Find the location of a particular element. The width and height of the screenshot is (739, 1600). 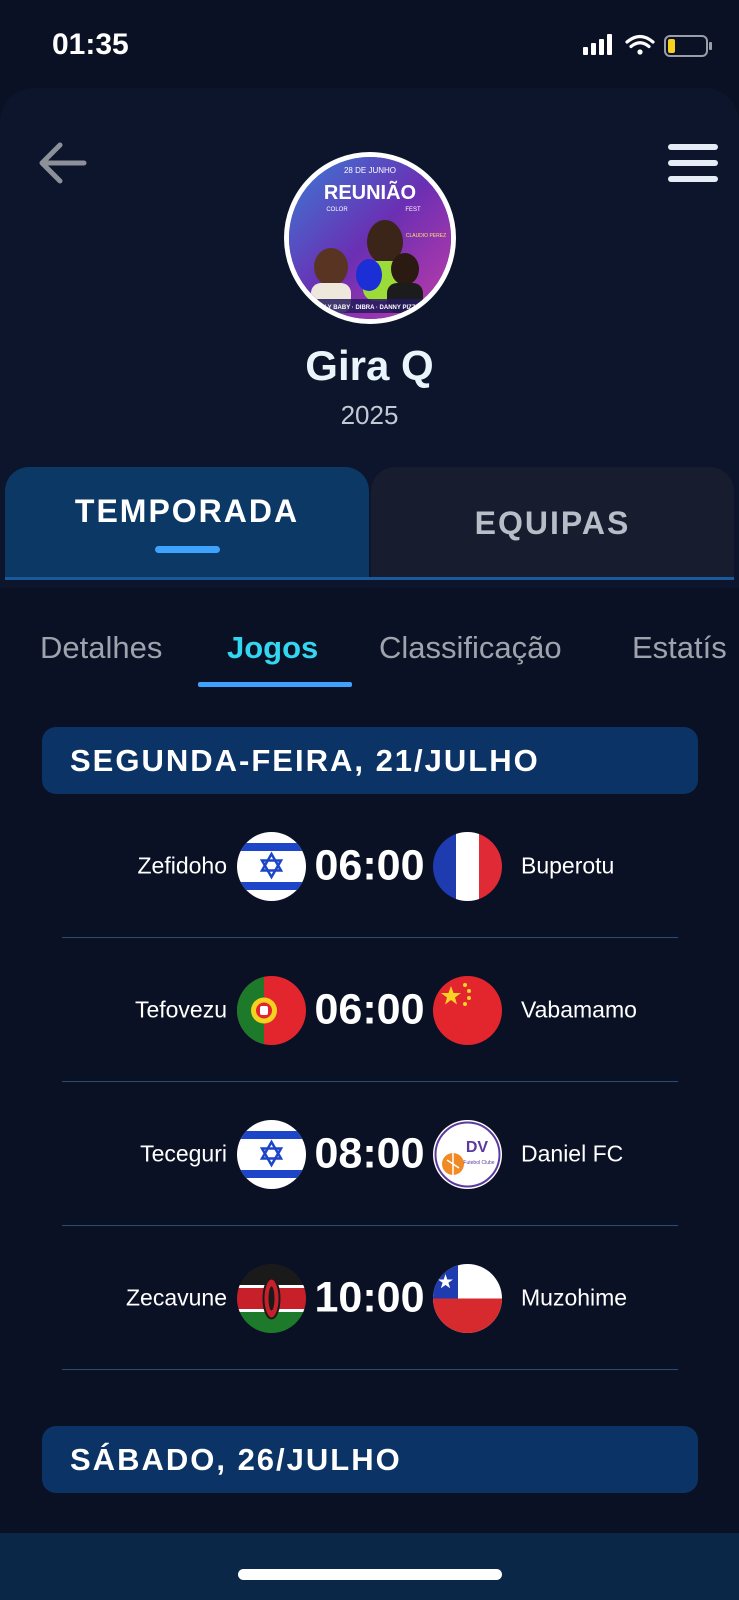

home-indicator is located at coordinates (370, 1574).